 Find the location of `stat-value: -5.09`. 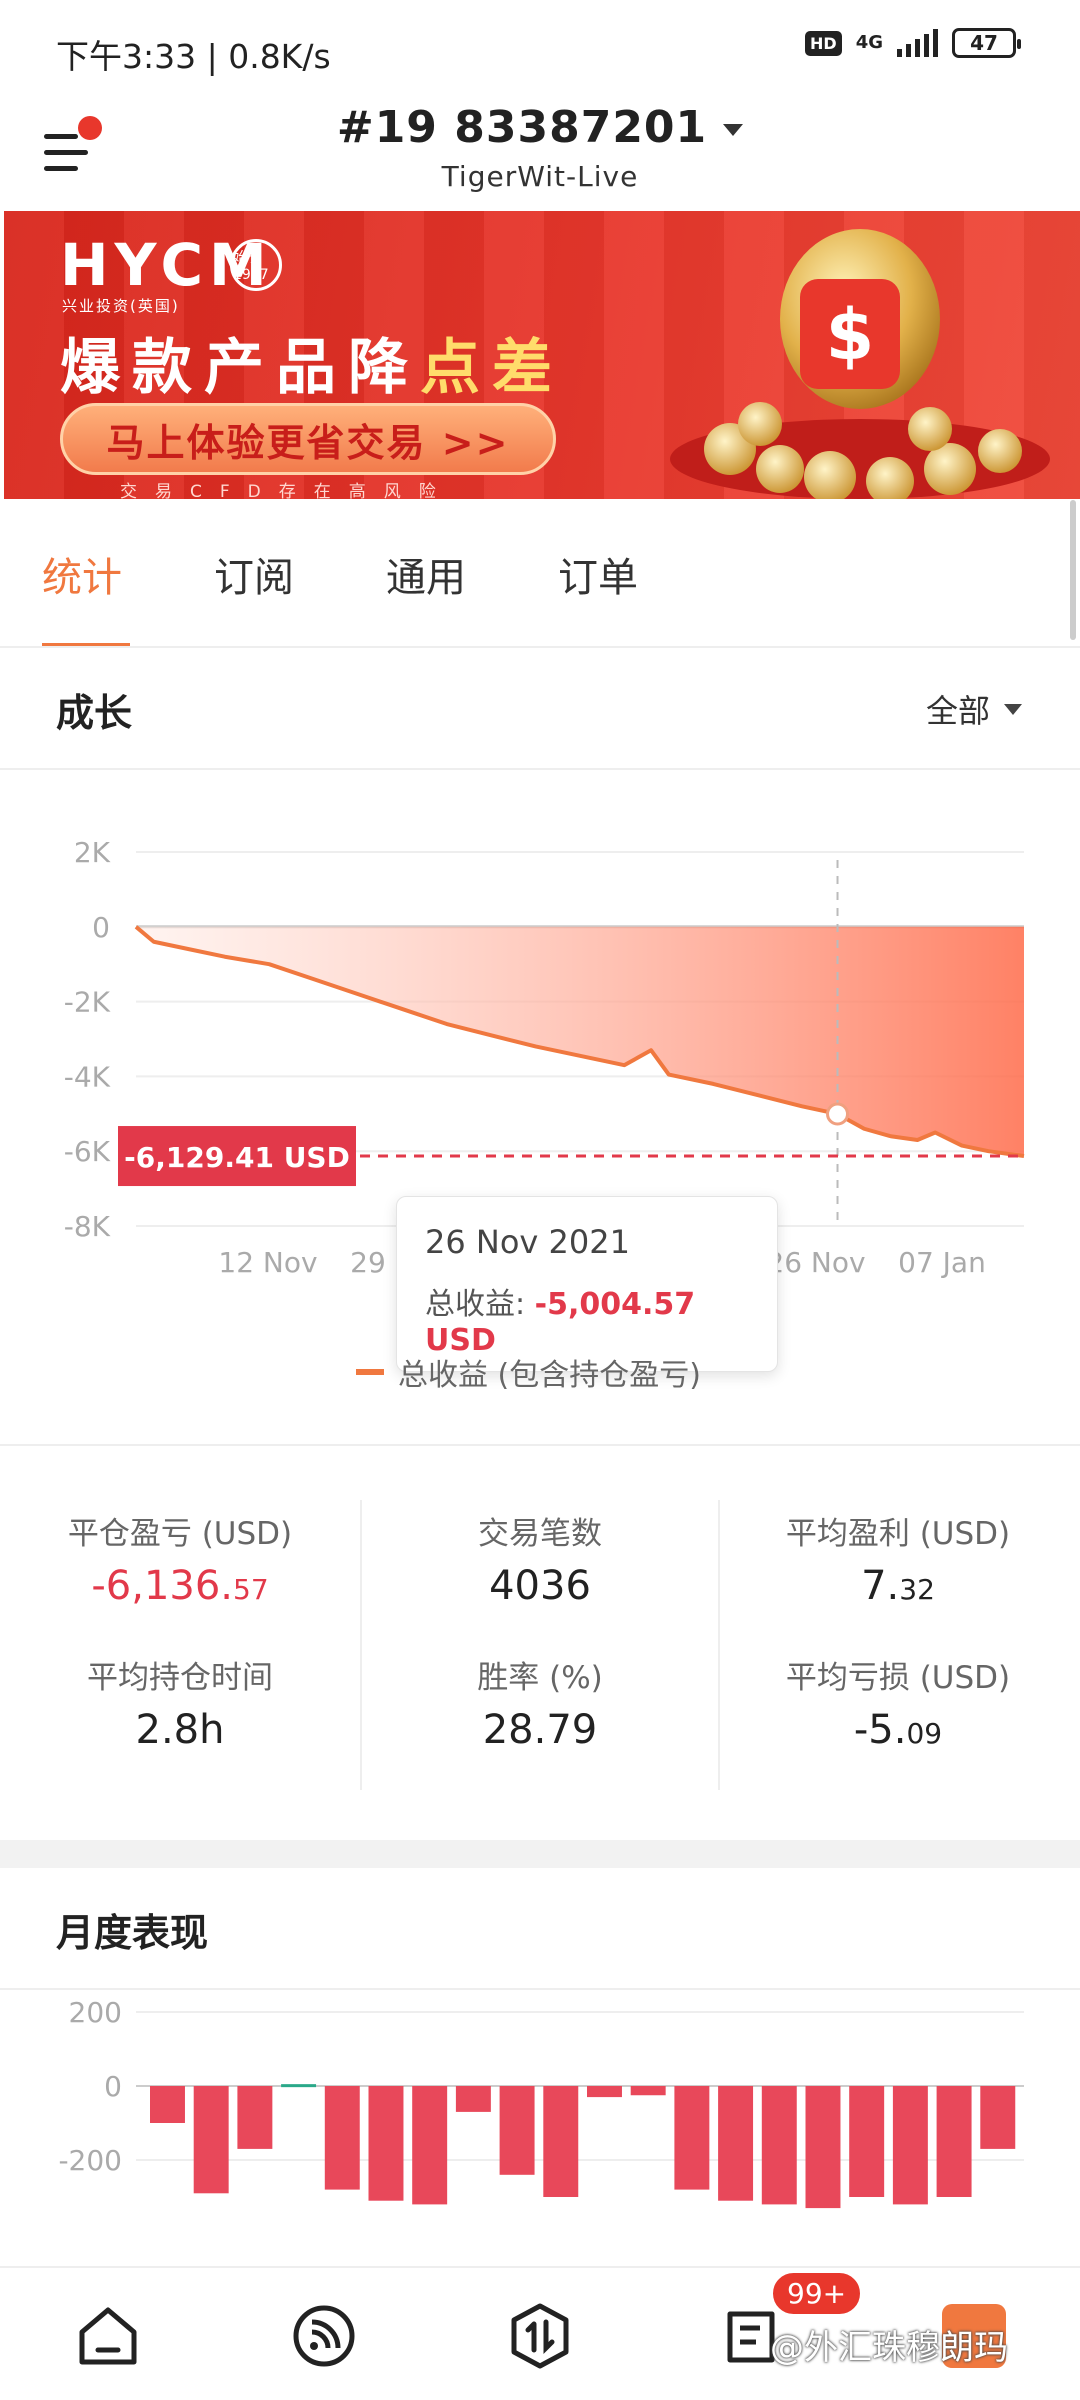

stat-value: -5.09 is located at coordinates (898, 1730).